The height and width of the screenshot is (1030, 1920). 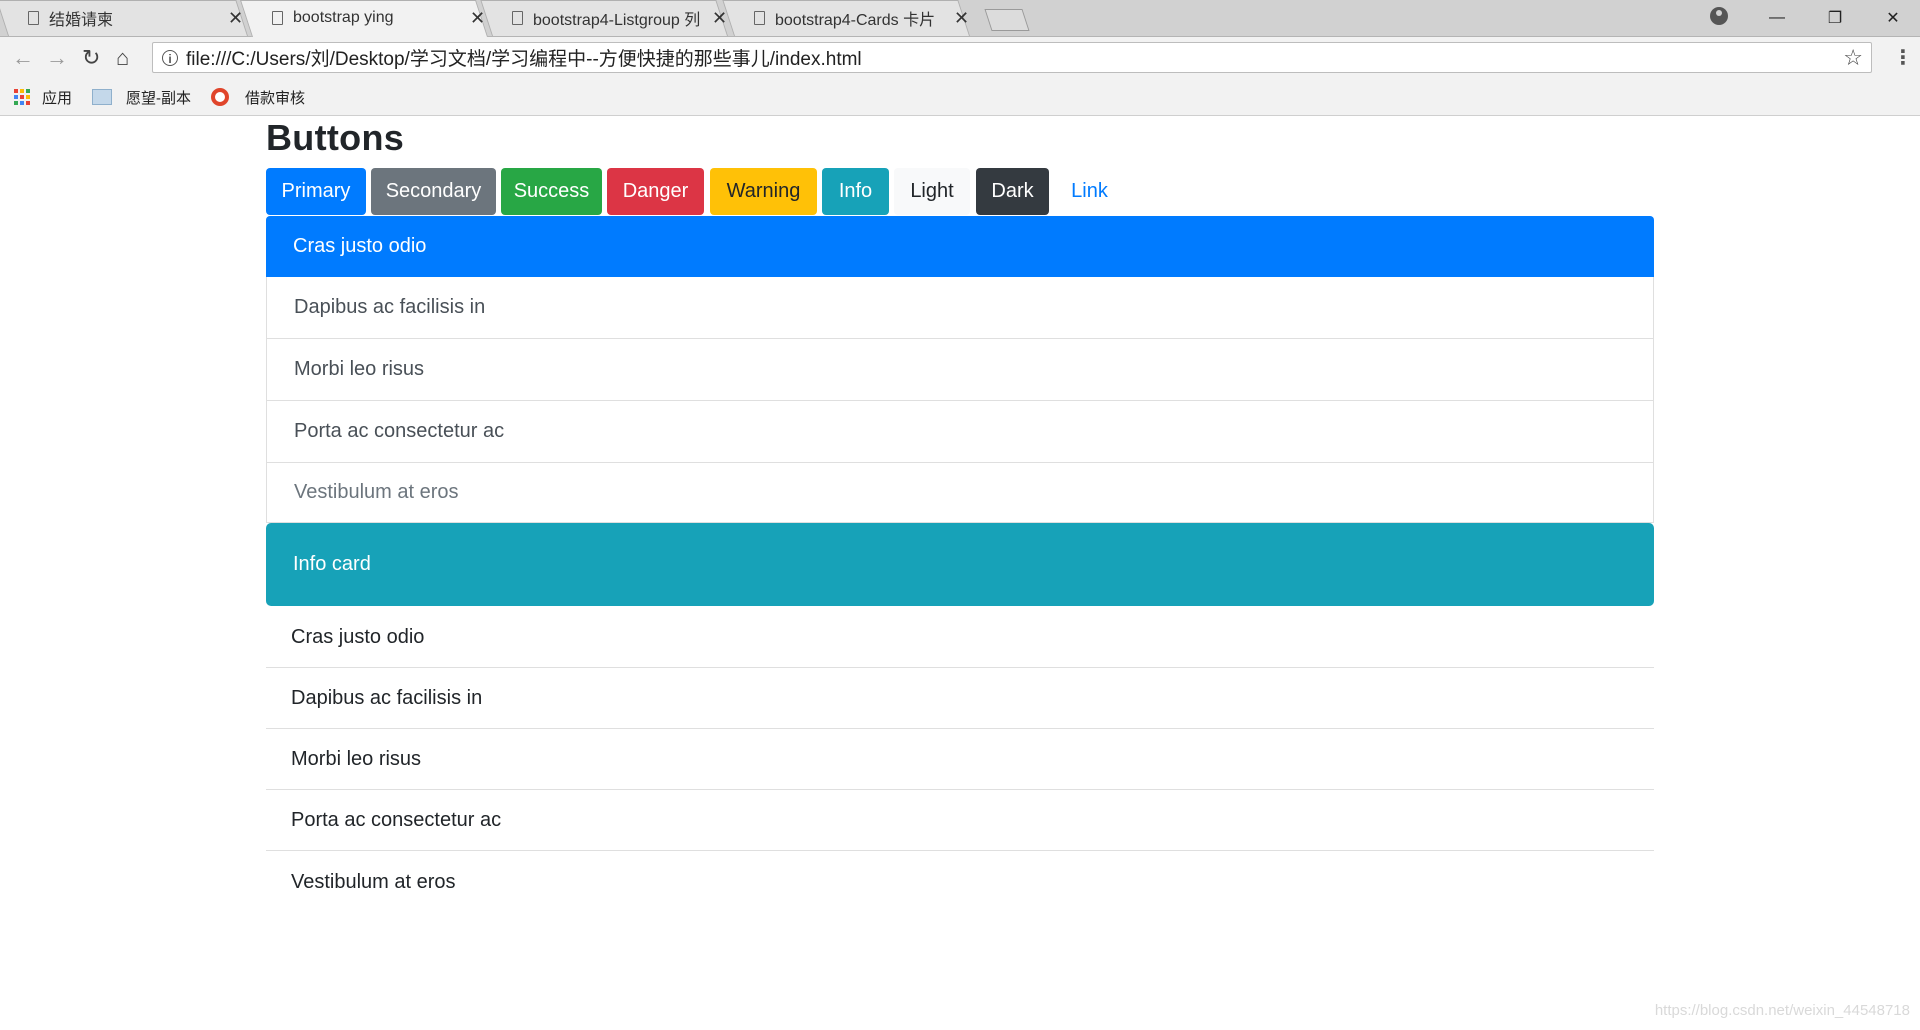 I want to click on minimize-button: —, so click(x=1777, y=18).